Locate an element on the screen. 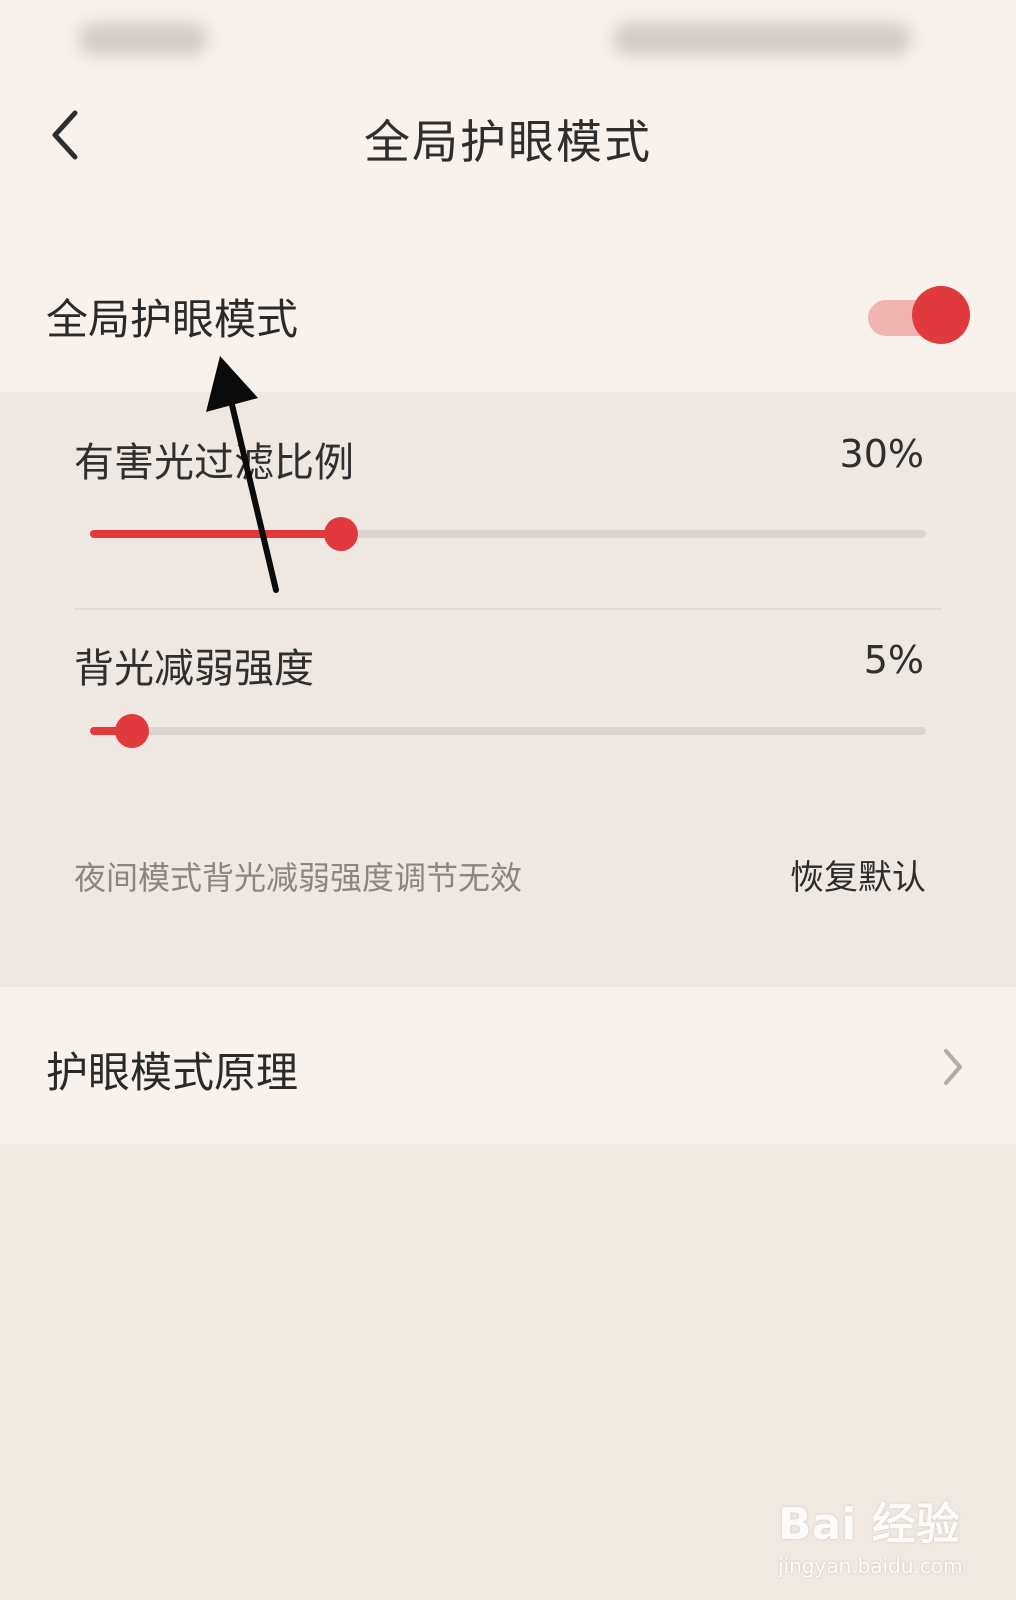  status-icons-blurred is located at coordinates (762, 39).